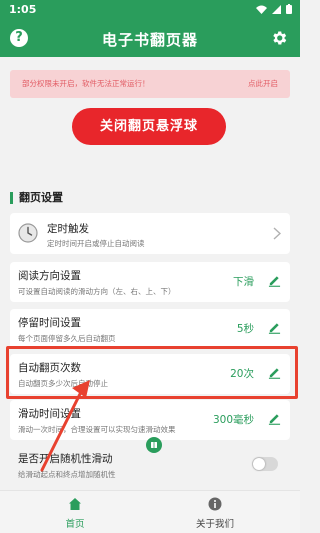 This screenshot has height=533, width=320. I want to click on setting-direction: 阅读方向设置 可设置自动阅读的滑动方向（左、右、上、下） 下滑, so click(150, 282).